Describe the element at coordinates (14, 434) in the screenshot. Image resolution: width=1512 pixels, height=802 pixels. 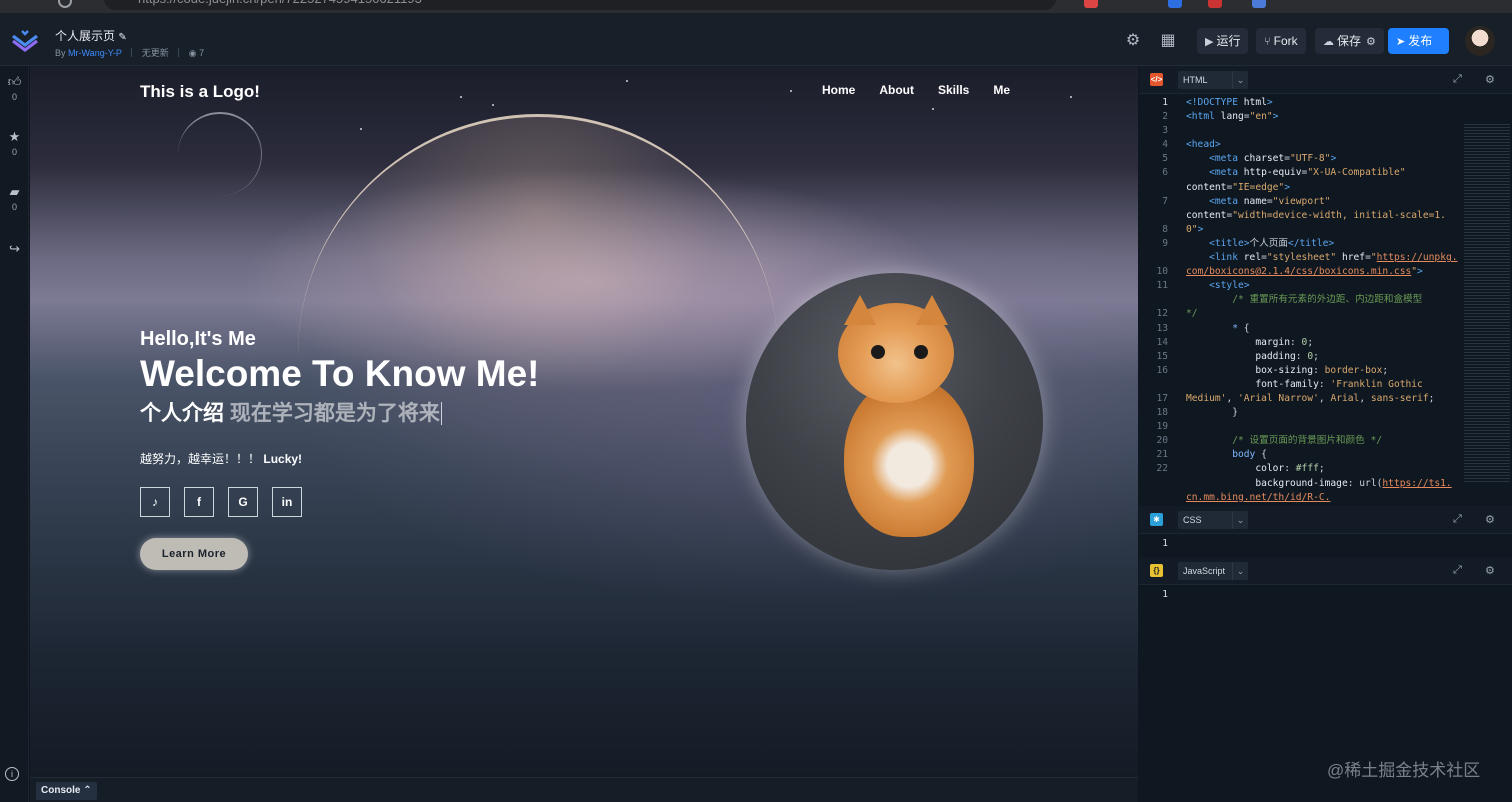
I see `left-rail: 👍︎ 0 ★ 0 ▰ 0 ↪` at that location.